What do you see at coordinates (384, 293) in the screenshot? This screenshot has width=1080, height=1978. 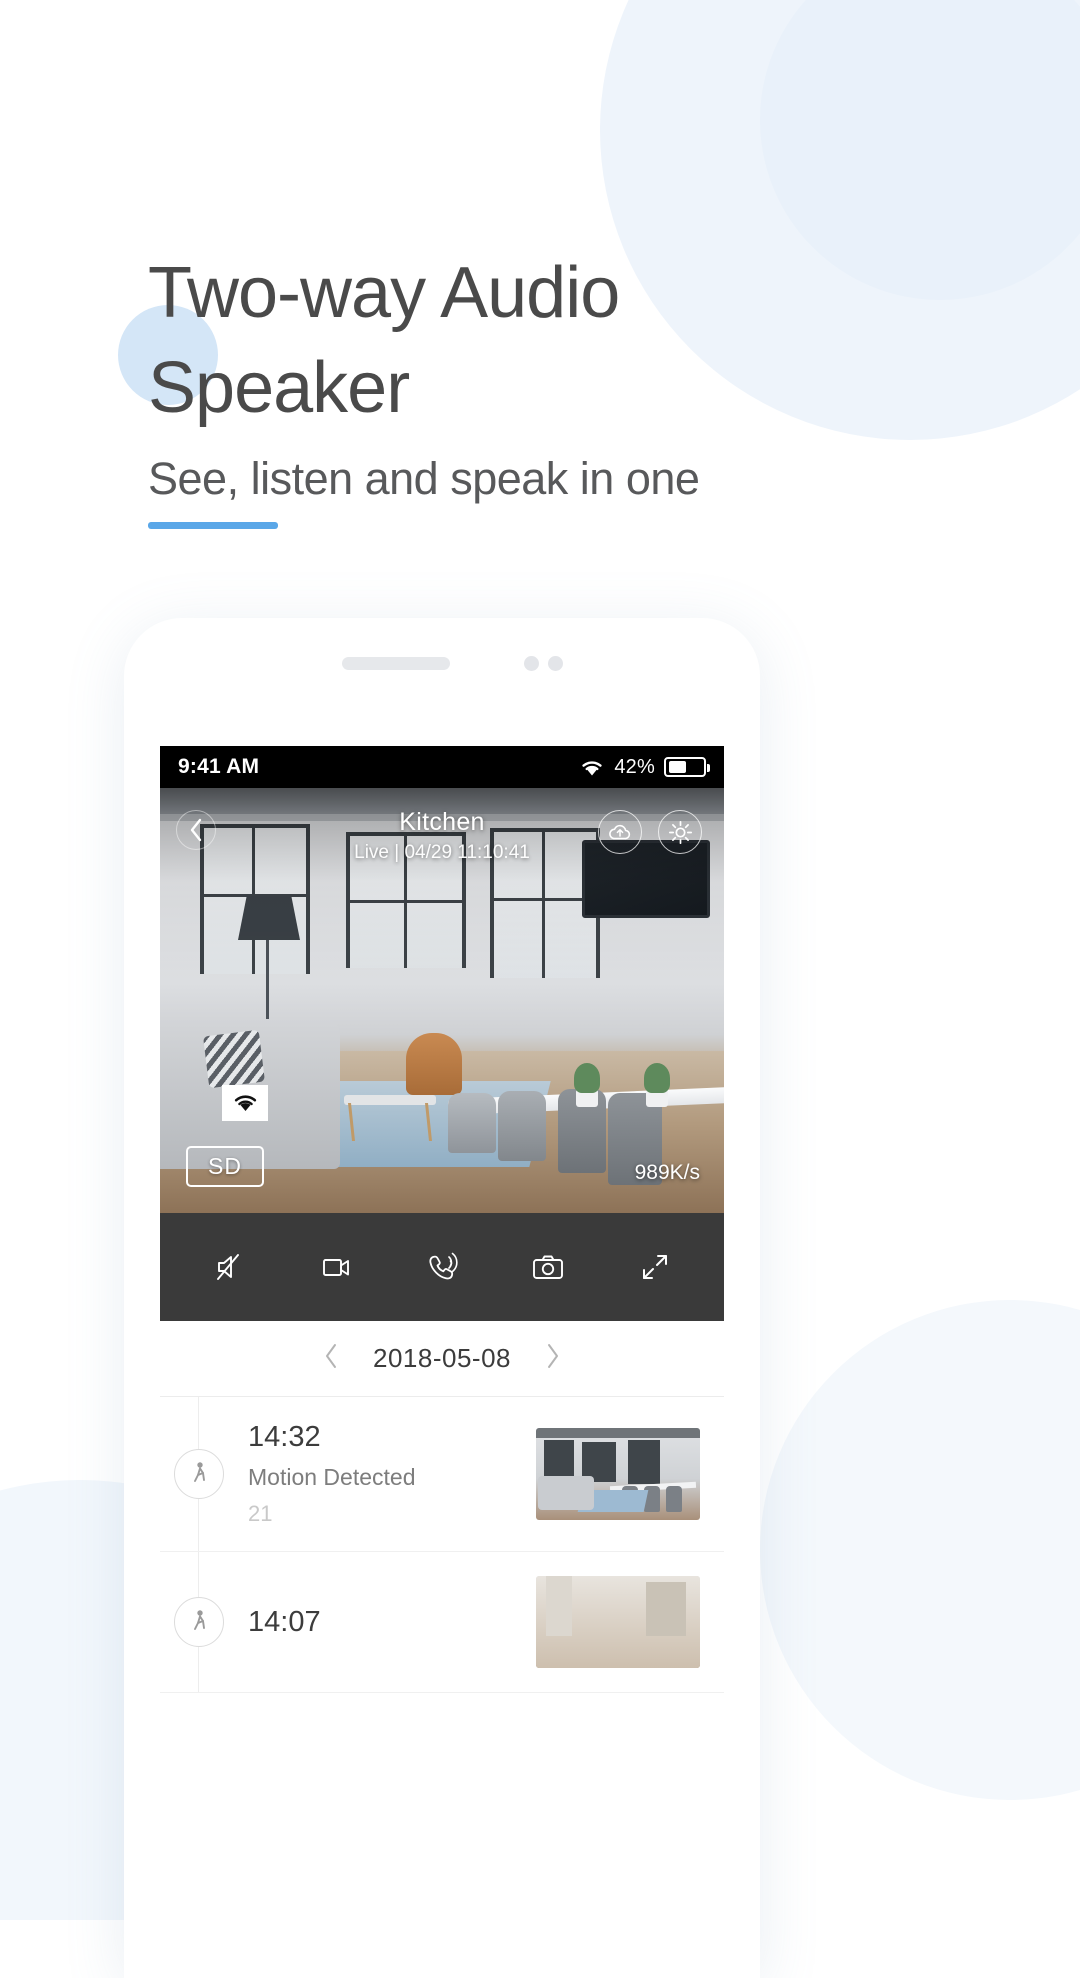 I see `page-title-line1: Two-way Audio` at bounding box center [384, 293].